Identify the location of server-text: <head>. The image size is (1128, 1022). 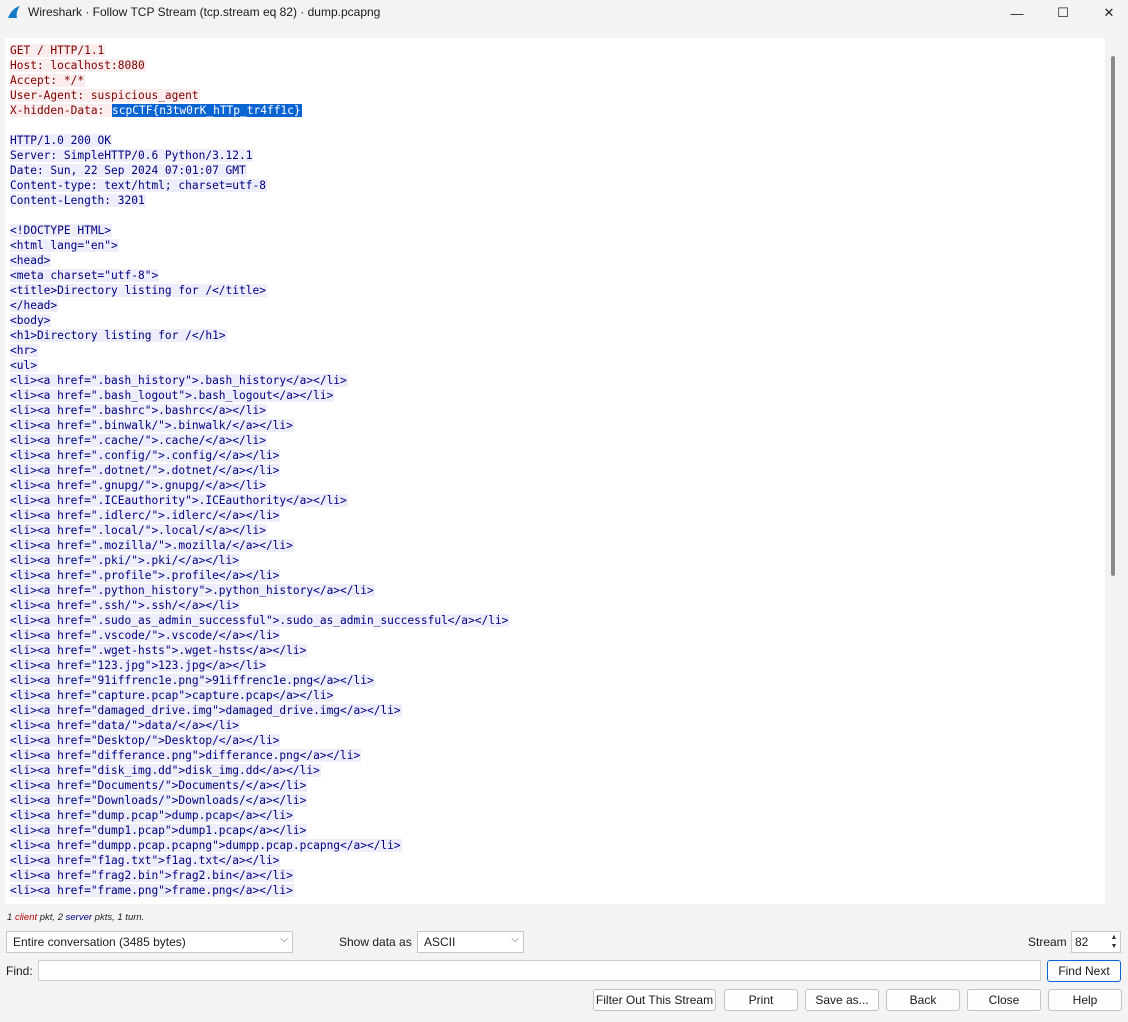
(31, 260).